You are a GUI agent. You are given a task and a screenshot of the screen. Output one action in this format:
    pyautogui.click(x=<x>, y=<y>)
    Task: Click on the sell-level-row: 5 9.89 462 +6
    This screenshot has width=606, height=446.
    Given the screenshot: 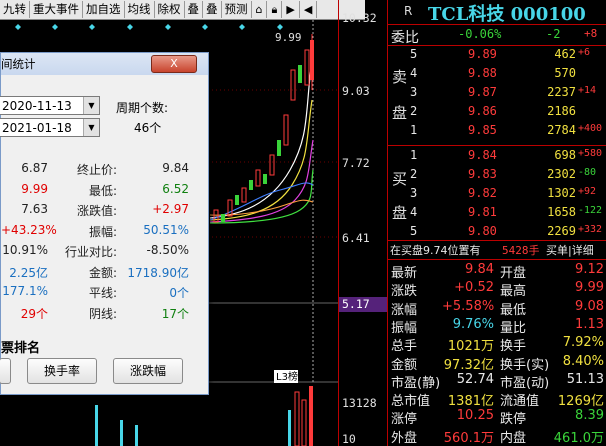 What is the action you would take?
    pyautogui.click(x=497, y=56)
    